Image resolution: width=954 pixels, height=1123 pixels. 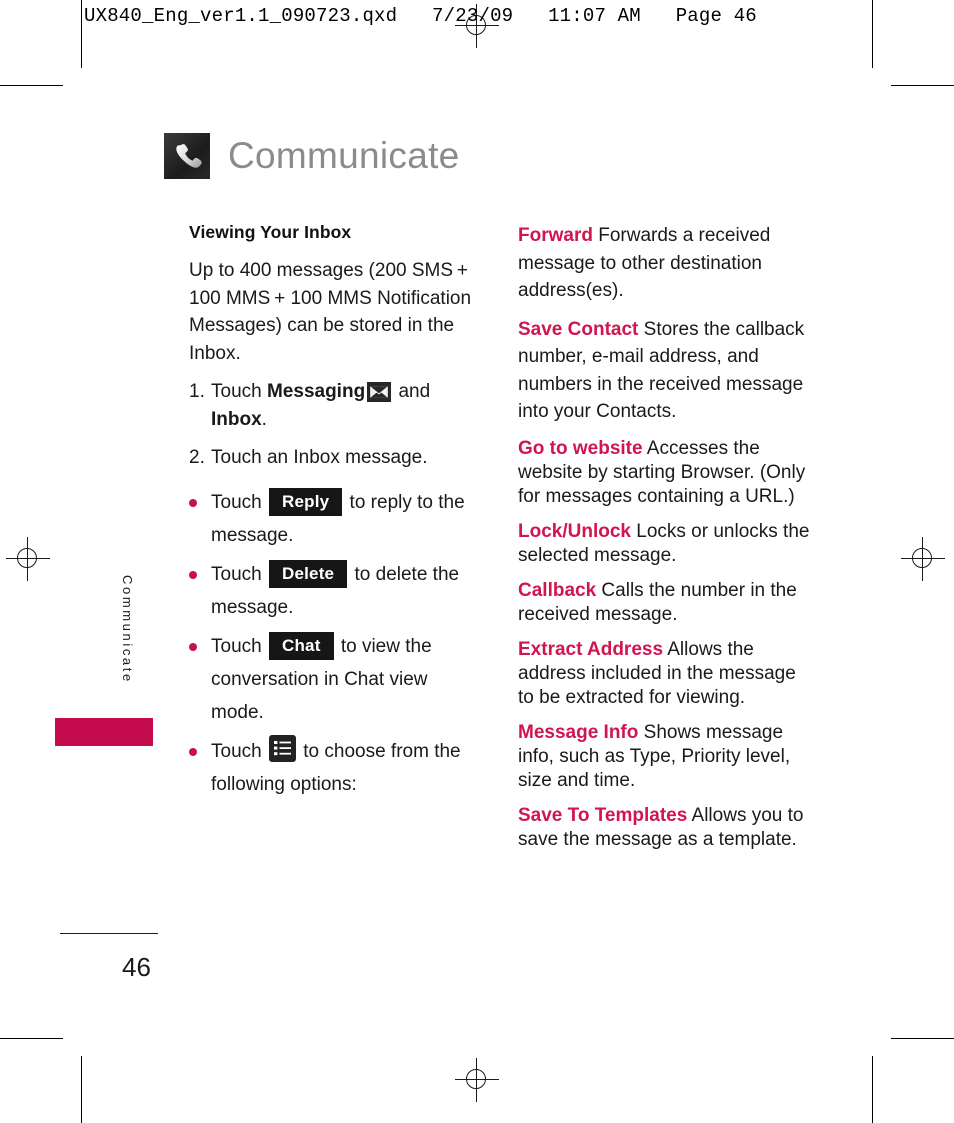 I want to click on list-item-text: Touch Reply to reply to the message., so click(x=346, y=519).